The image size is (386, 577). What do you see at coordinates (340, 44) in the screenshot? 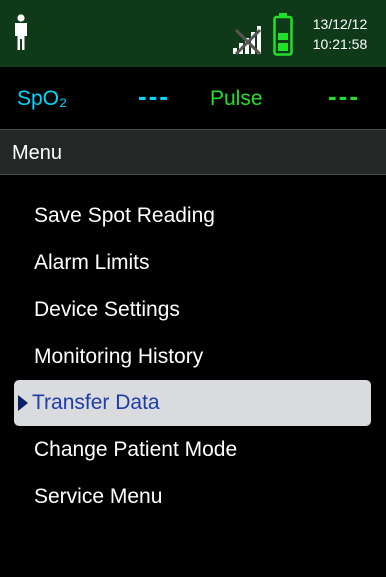
I see `time-display: 10:21:58` at bounding box center [340, 44].